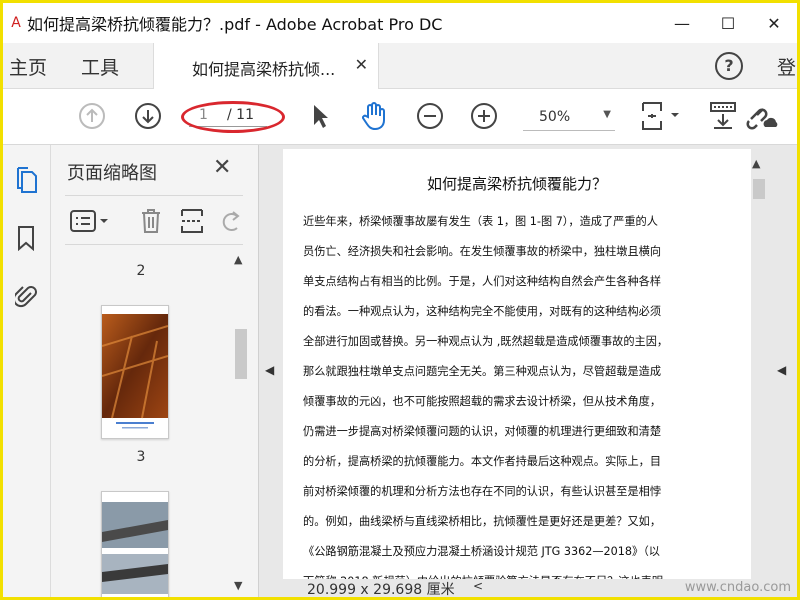 The width and height of the screenshot is (800, 600). I want to click on thumbnail-page-number: 2, so click(141, 271).